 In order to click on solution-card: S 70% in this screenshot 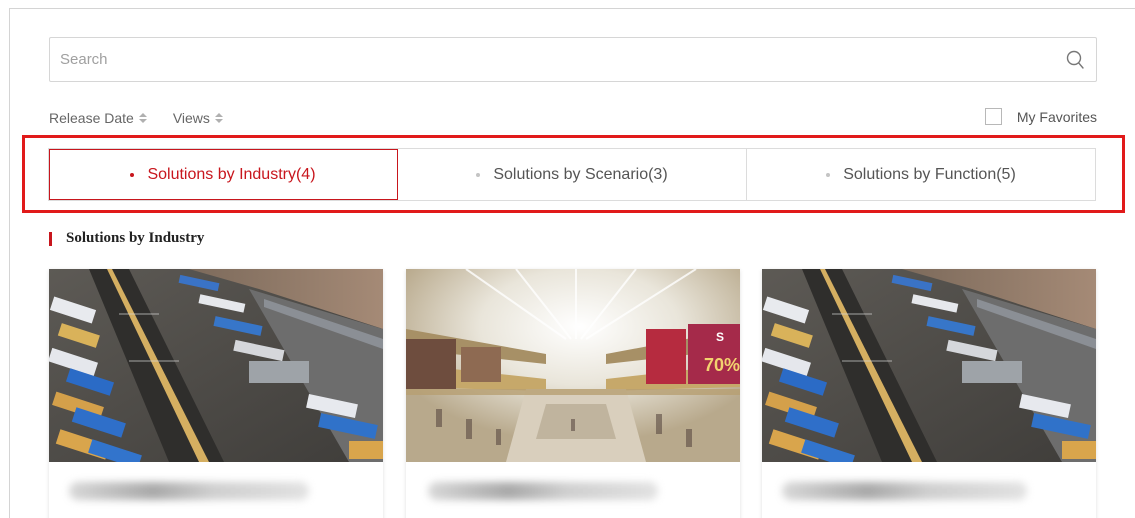, I will do `click(573, 393)`.